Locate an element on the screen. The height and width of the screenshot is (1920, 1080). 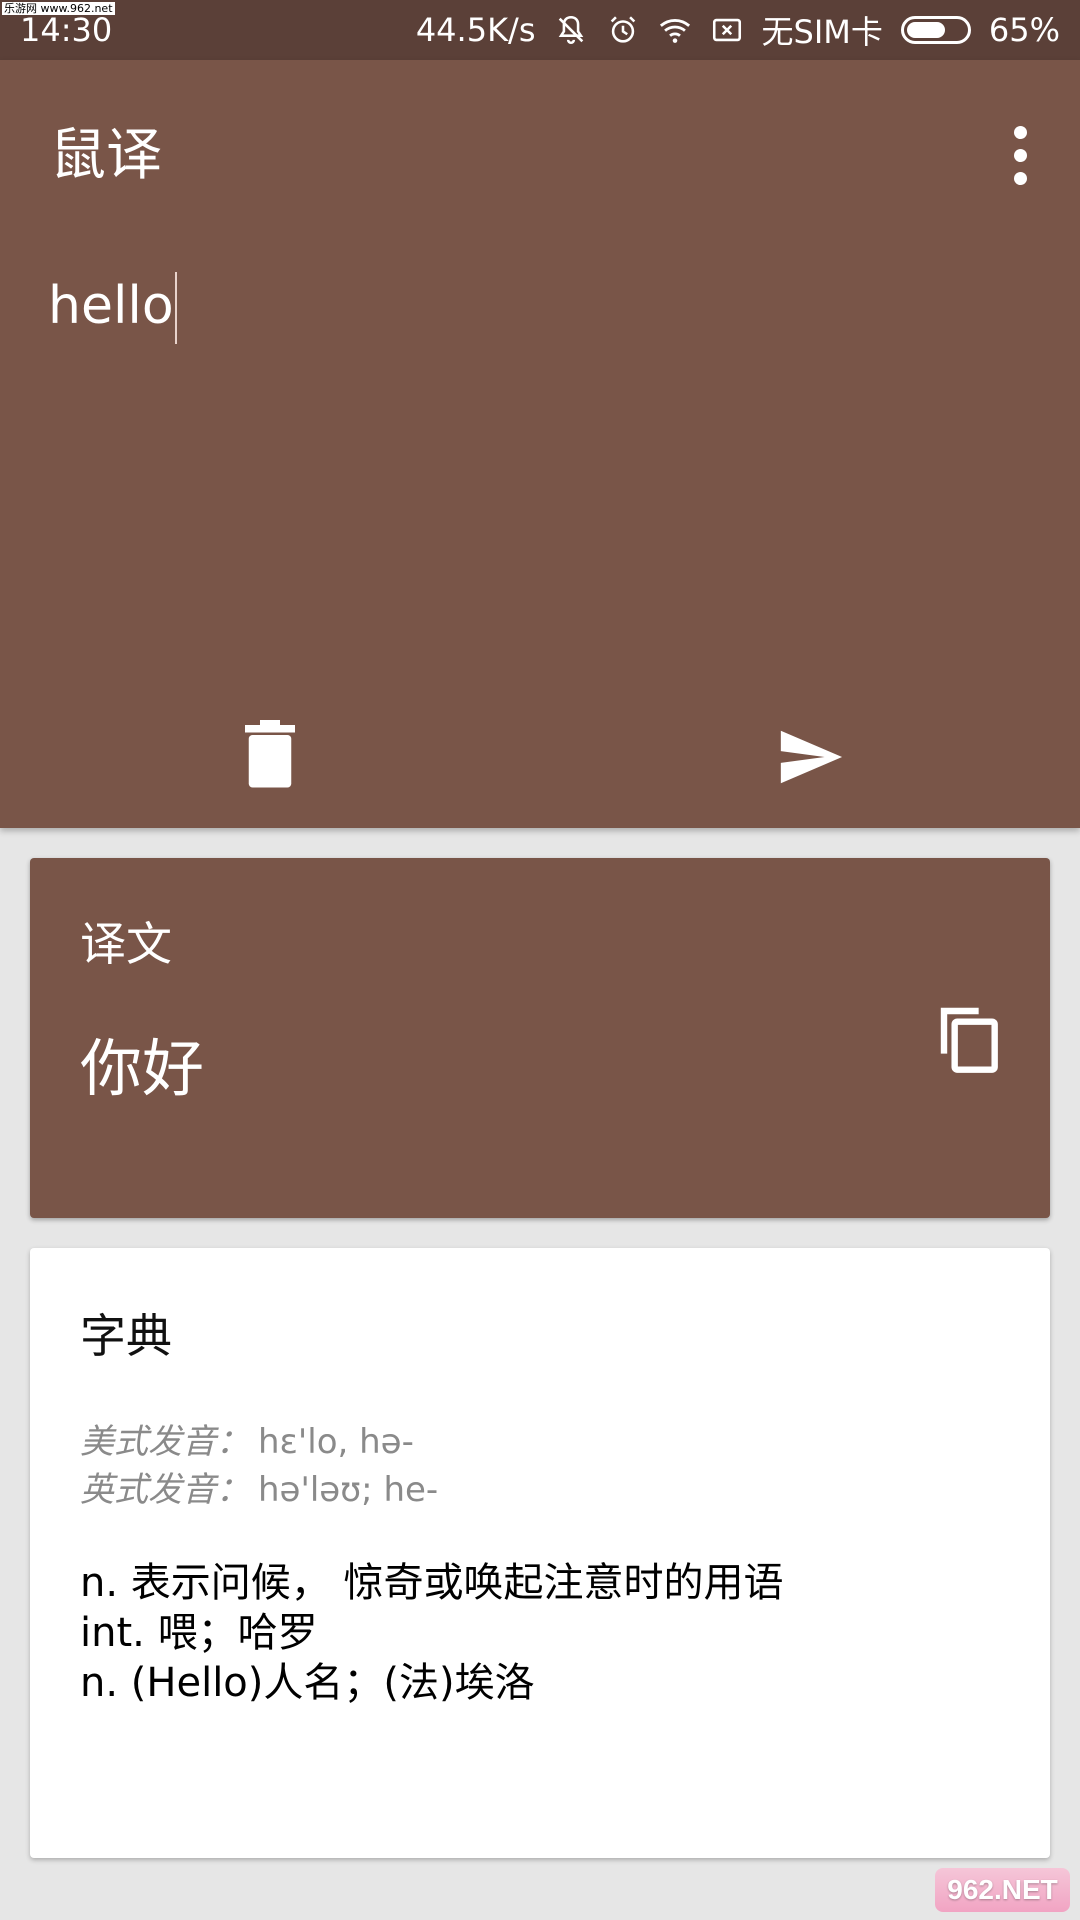
battery-fill is located at coordinates (925, 30).